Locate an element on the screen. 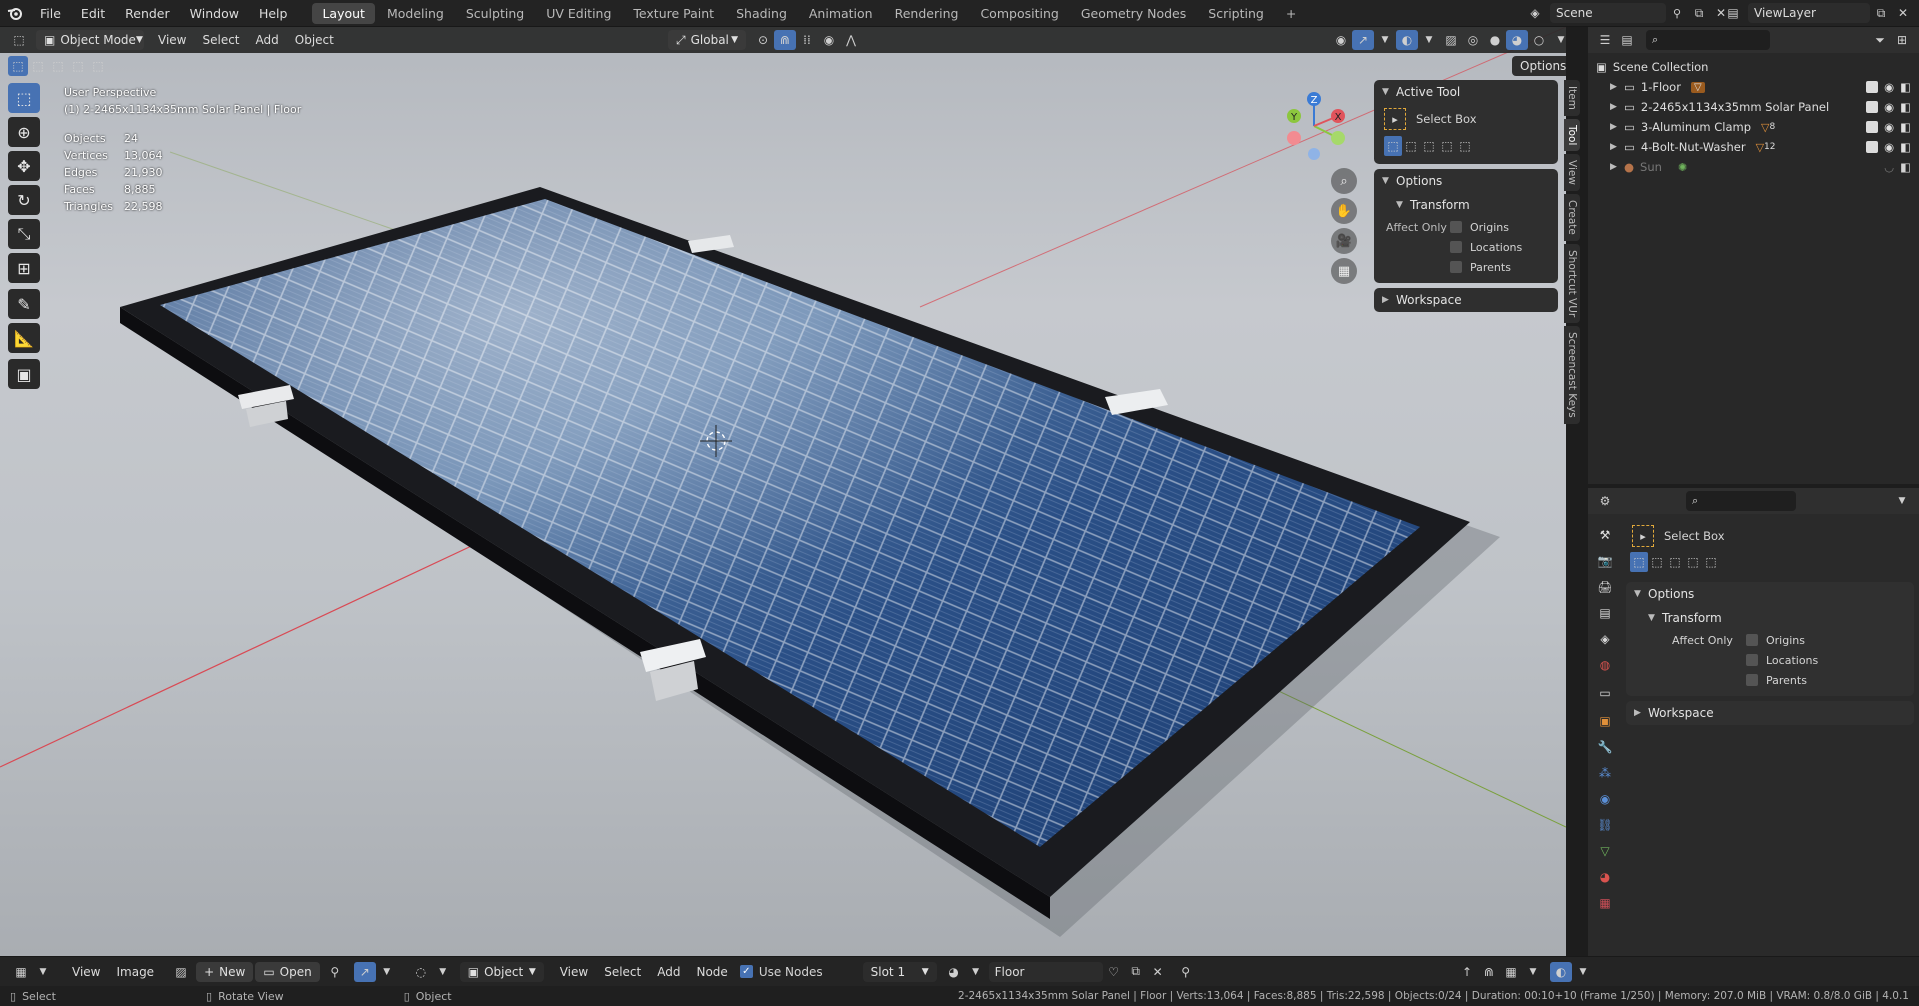 This screenshot has height=1006, width=1919. node-overlay-icon: ◐ is located at coordinates (1561, 972).